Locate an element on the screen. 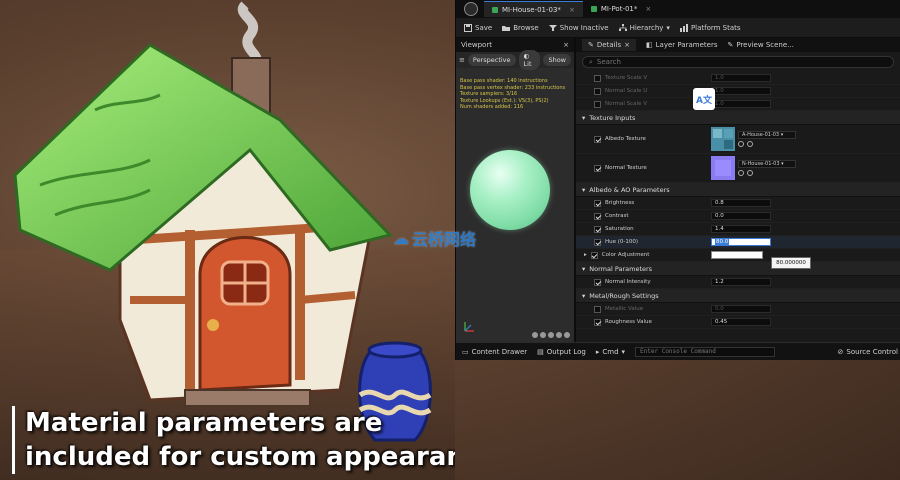  hierarchy-button: Hierarchy ▾ is located at coordinates (644, 27).